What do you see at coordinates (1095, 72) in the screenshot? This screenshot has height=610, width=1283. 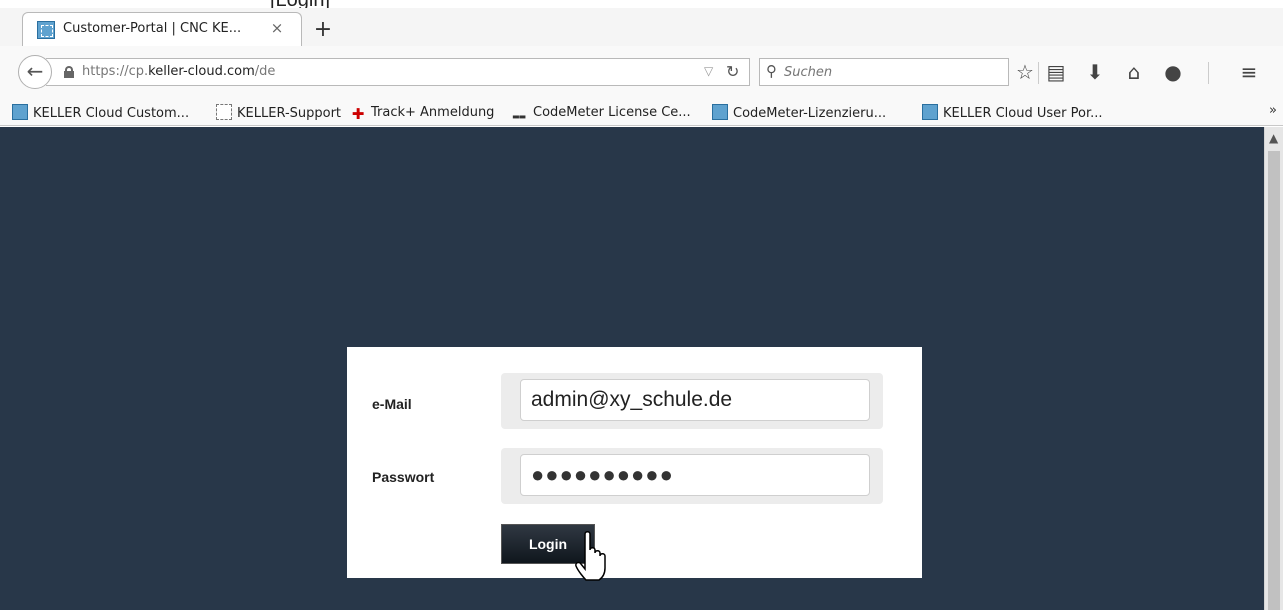 I see `download-icon: ⬇` at bounding box center [1095, 72].